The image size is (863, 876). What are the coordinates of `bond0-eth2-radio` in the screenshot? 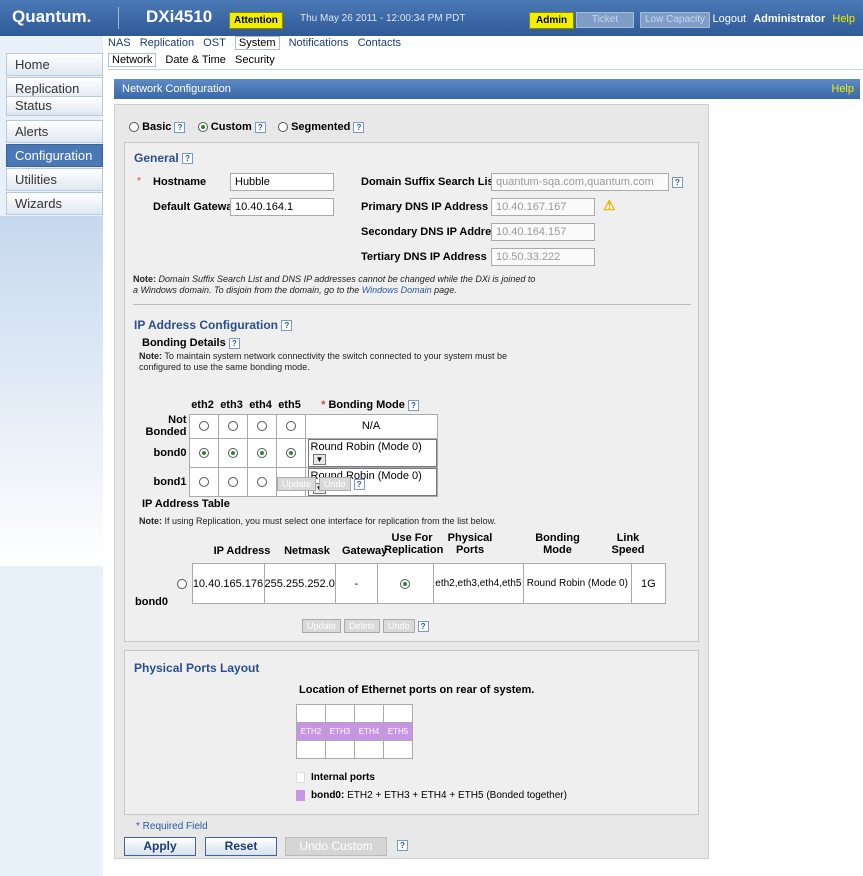 It's located at (203, 452).